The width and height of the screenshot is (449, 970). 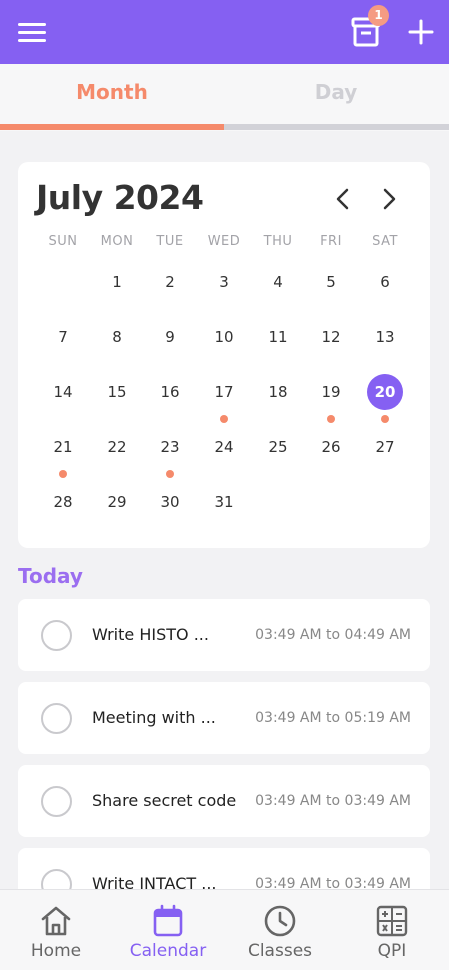 I want to click on calendar-day: 9, so click(x=170, y=337).